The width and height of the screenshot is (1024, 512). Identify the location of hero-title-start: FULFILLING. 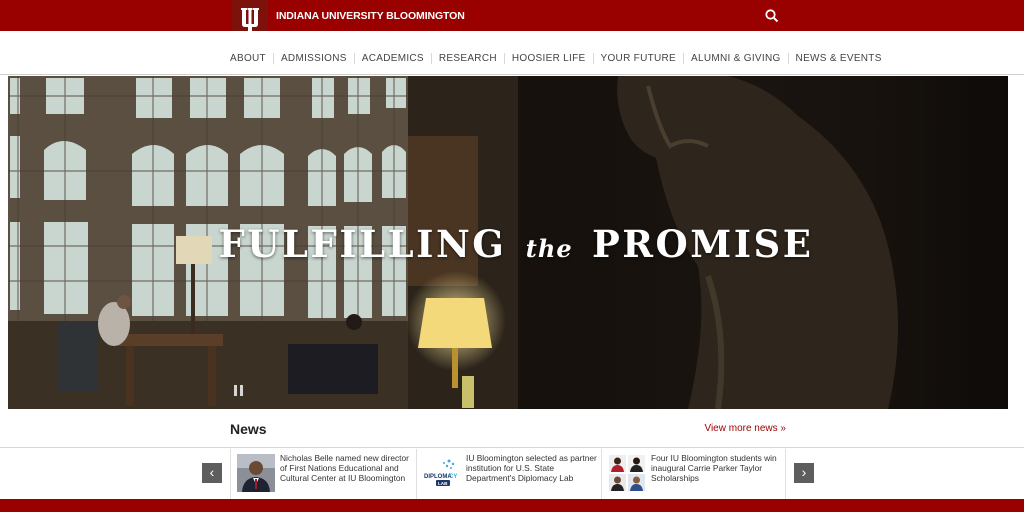
(362, 244).